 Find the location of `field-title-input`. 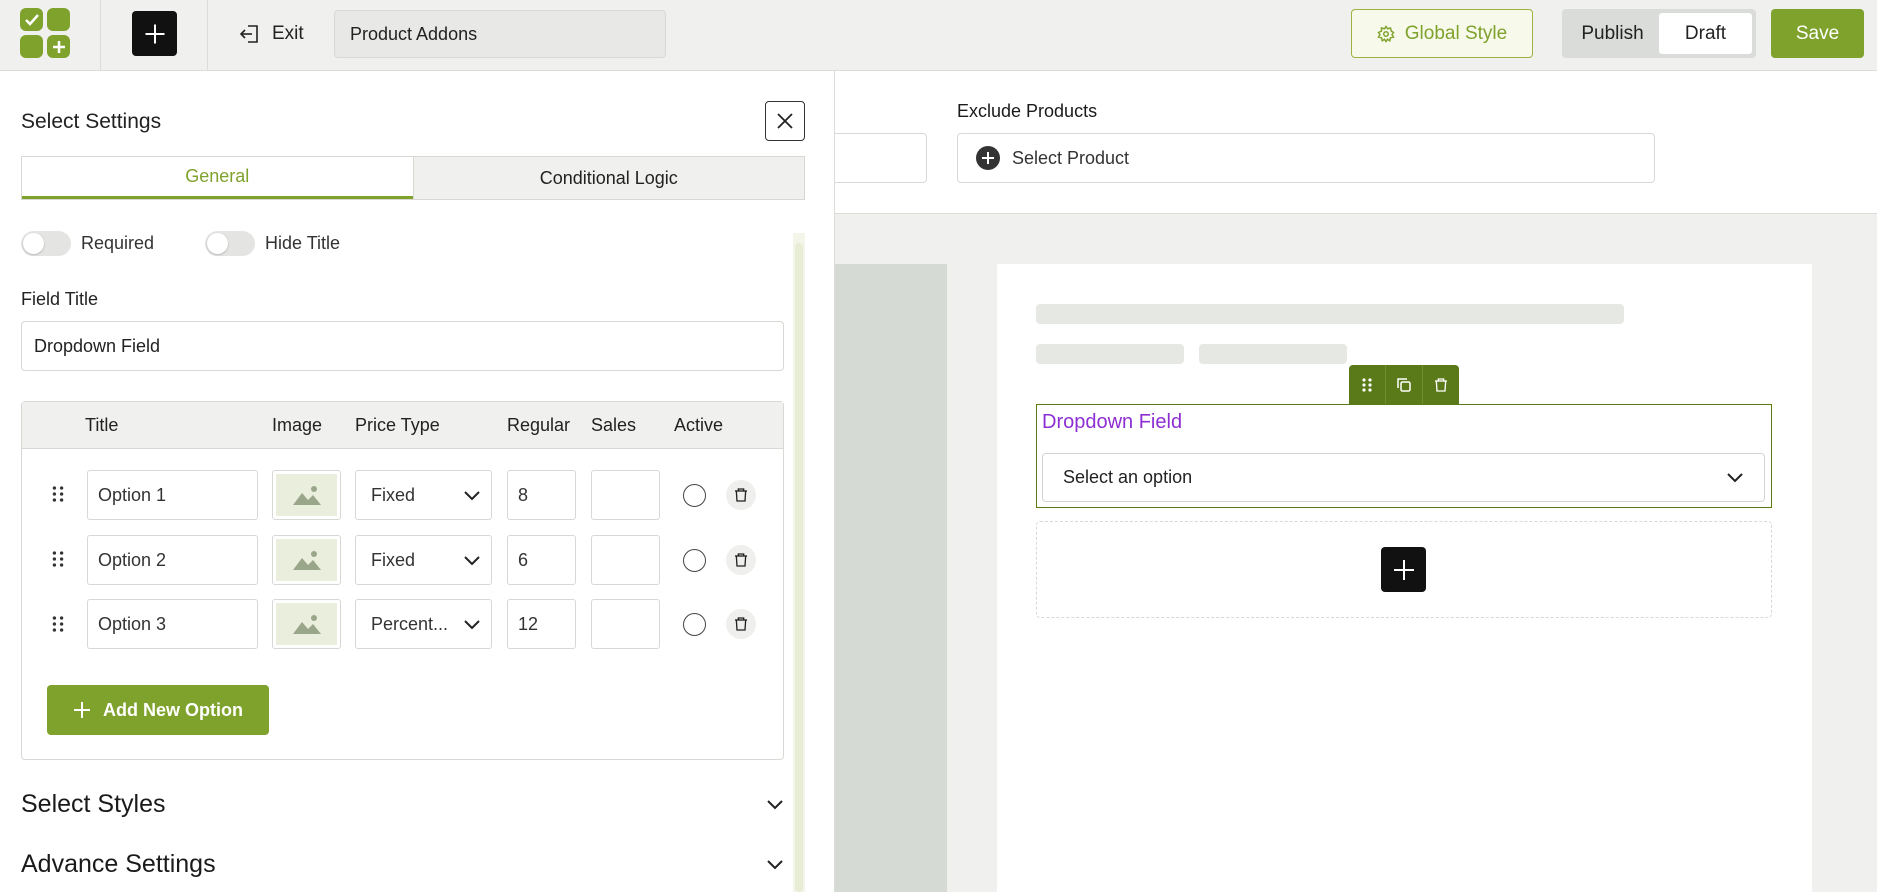

field-title-input is located at coordinates (402, 346).